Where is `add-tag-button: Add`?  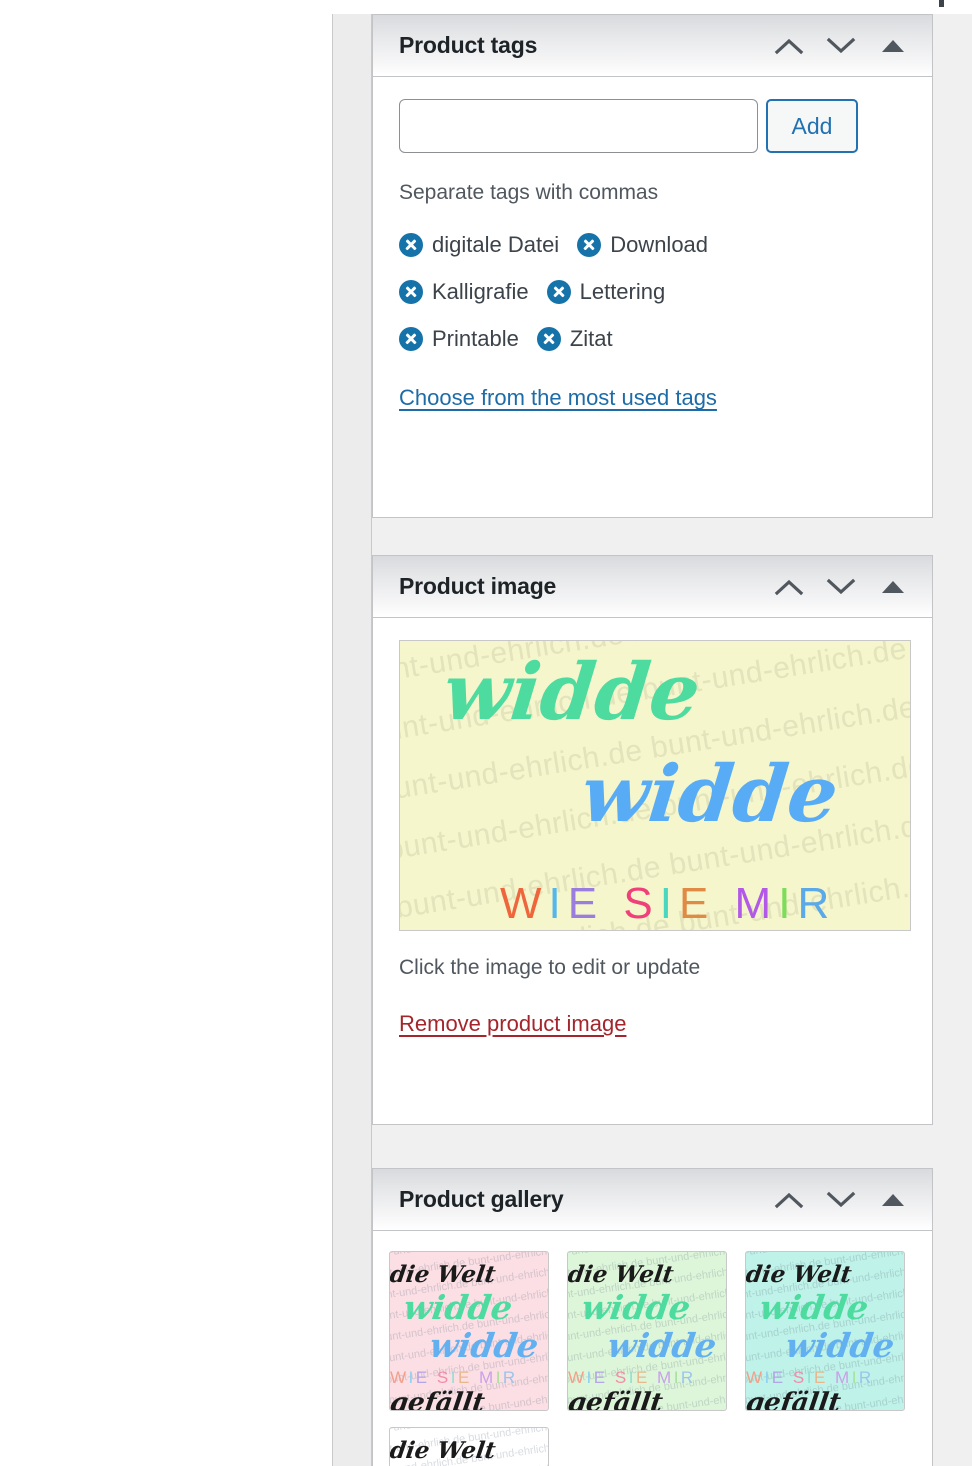 add-tag-button: Add is located at coordinates (812, 126).